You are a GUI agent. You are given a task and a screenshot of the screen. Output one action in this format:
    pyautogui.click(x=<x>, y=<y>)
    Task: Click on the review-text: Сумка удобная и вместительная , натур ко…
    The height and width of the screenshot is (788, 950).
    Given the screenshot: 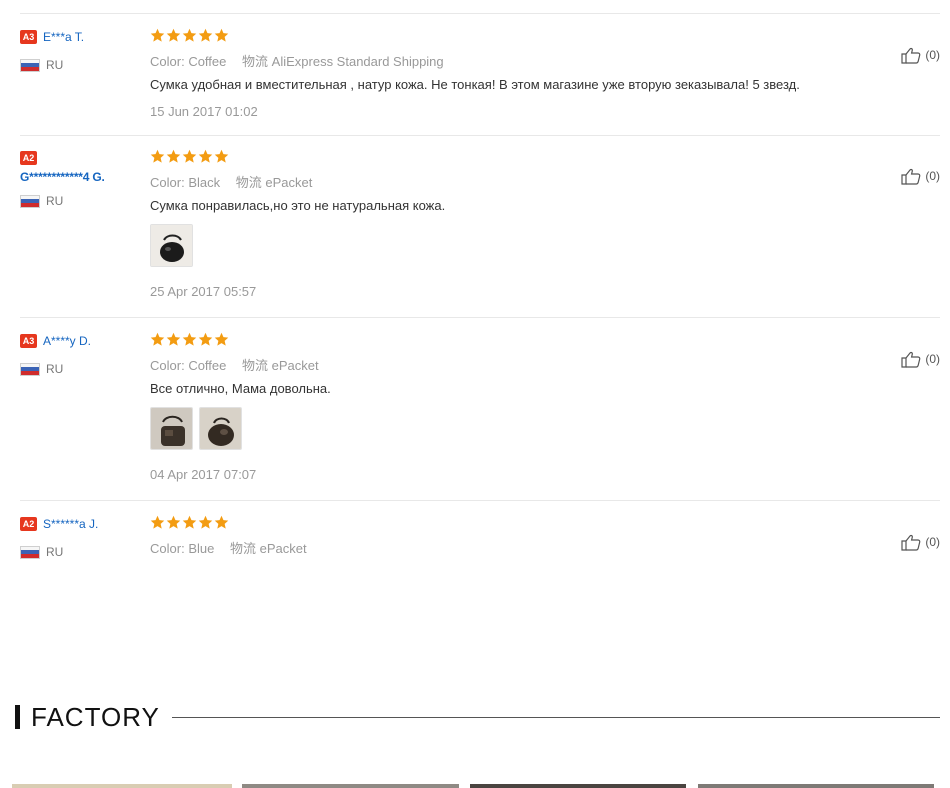 What is the action you would take?
    pyautogui.click(x=475, y=84)
    